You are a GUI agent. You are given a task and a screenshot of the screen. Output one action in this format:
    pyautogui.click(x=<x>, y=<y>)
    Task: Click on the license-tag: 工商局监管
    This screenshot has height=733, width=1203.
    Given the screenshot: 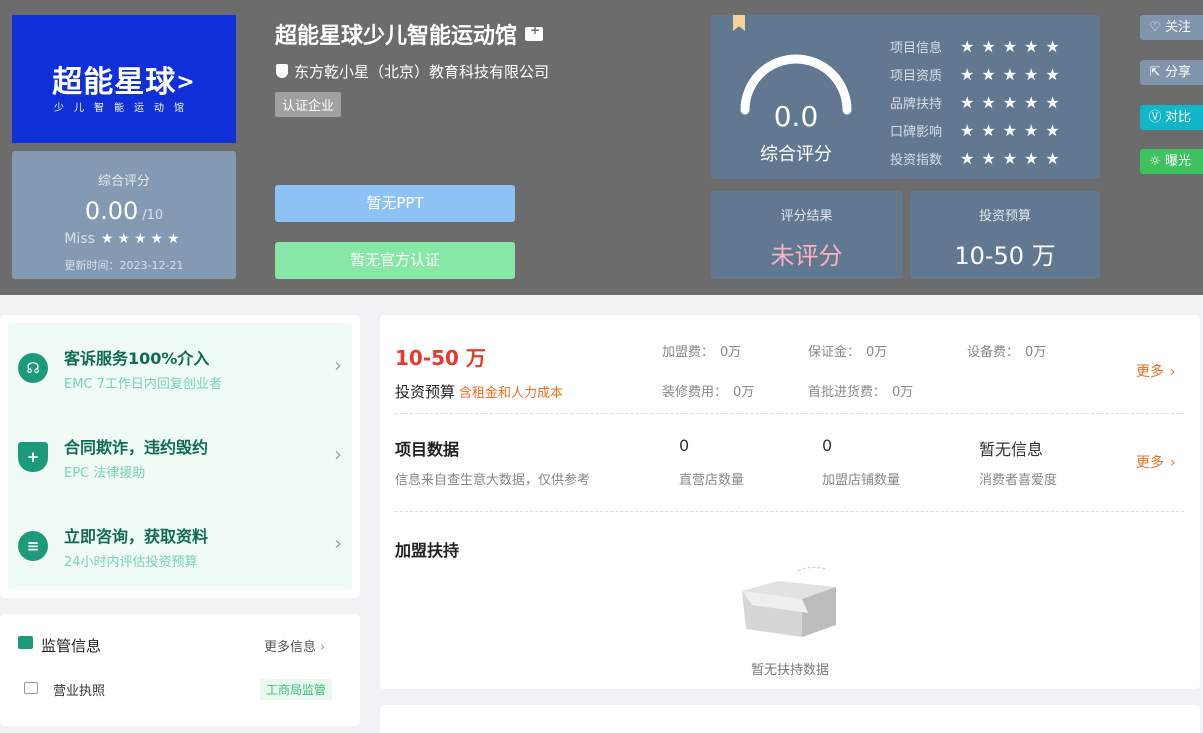 What is the action you would take?
    pyautogui.click(x=296, y=689)
    